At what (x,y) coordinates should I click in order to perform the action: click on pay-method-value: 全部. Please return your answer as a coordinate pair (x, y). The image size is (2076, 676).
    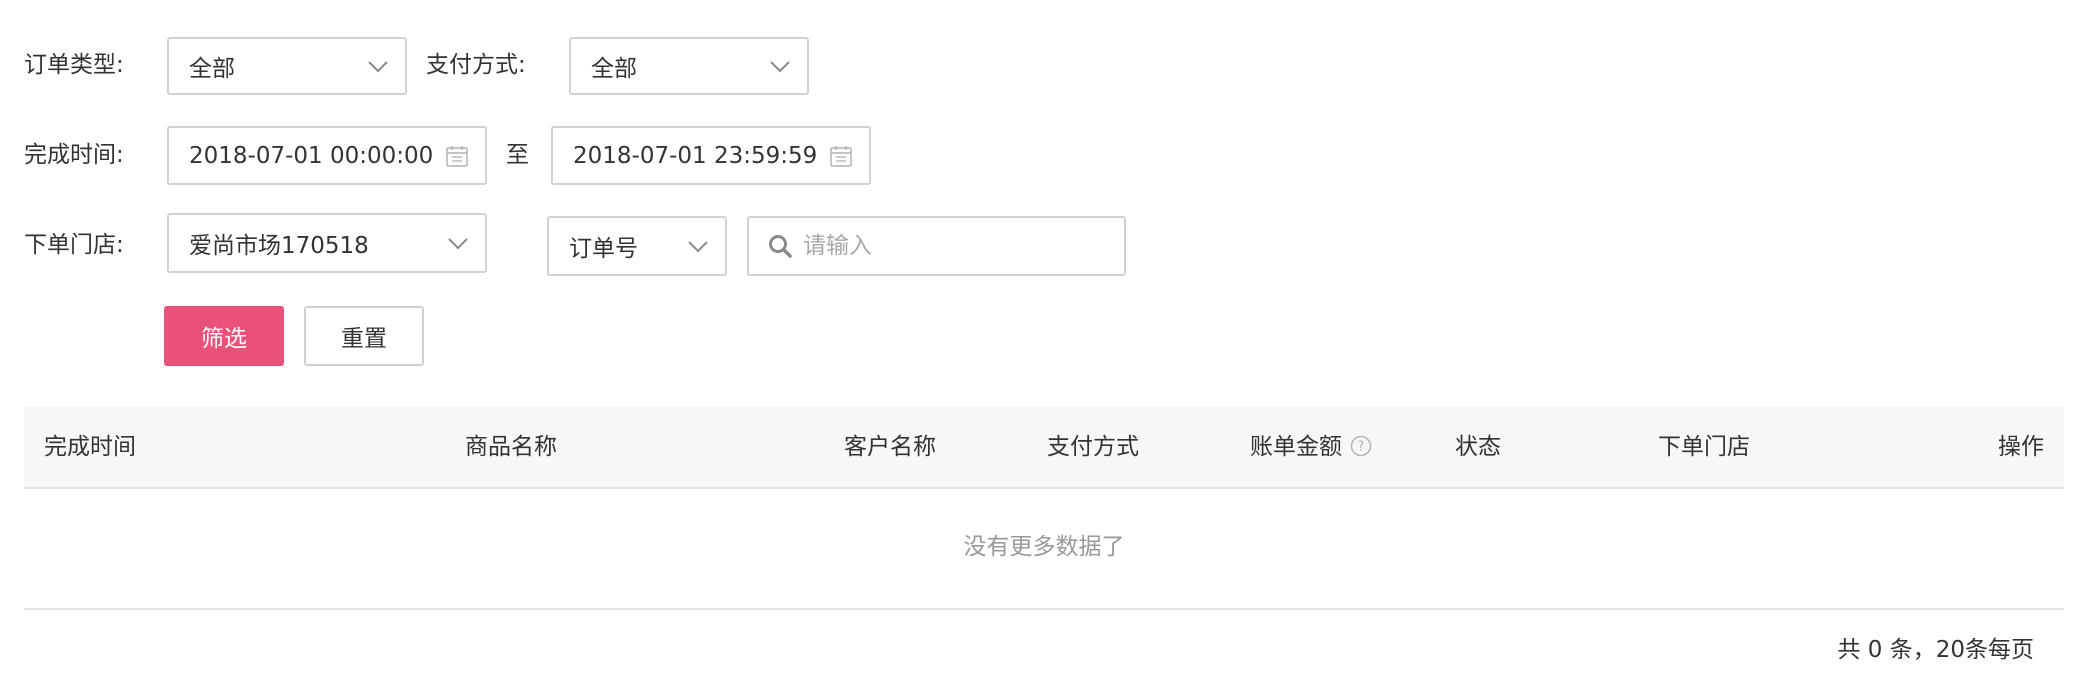
    Looking at the image, I should click on (614, 69).